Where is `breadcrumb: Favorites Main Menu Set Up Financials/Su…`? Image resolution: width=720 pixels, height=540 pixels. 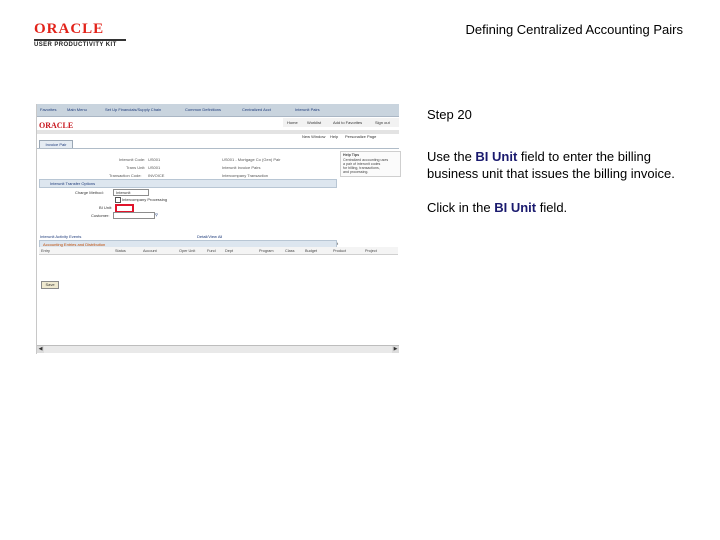 breadcrumb: Favorites Main Menu Set Up Financials/Su… is located at coordinates (218, 110).